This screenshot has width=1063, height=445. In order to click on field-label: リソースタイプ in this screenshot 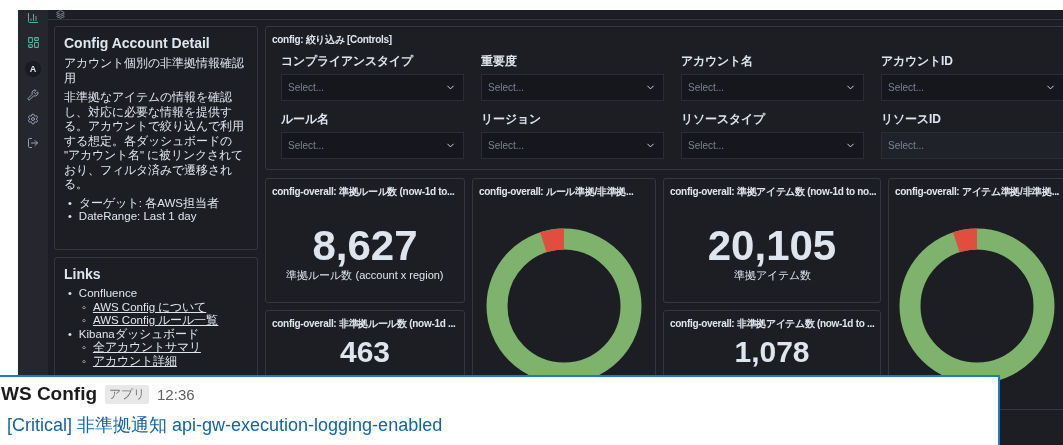, I will do `click(723, 119)`.